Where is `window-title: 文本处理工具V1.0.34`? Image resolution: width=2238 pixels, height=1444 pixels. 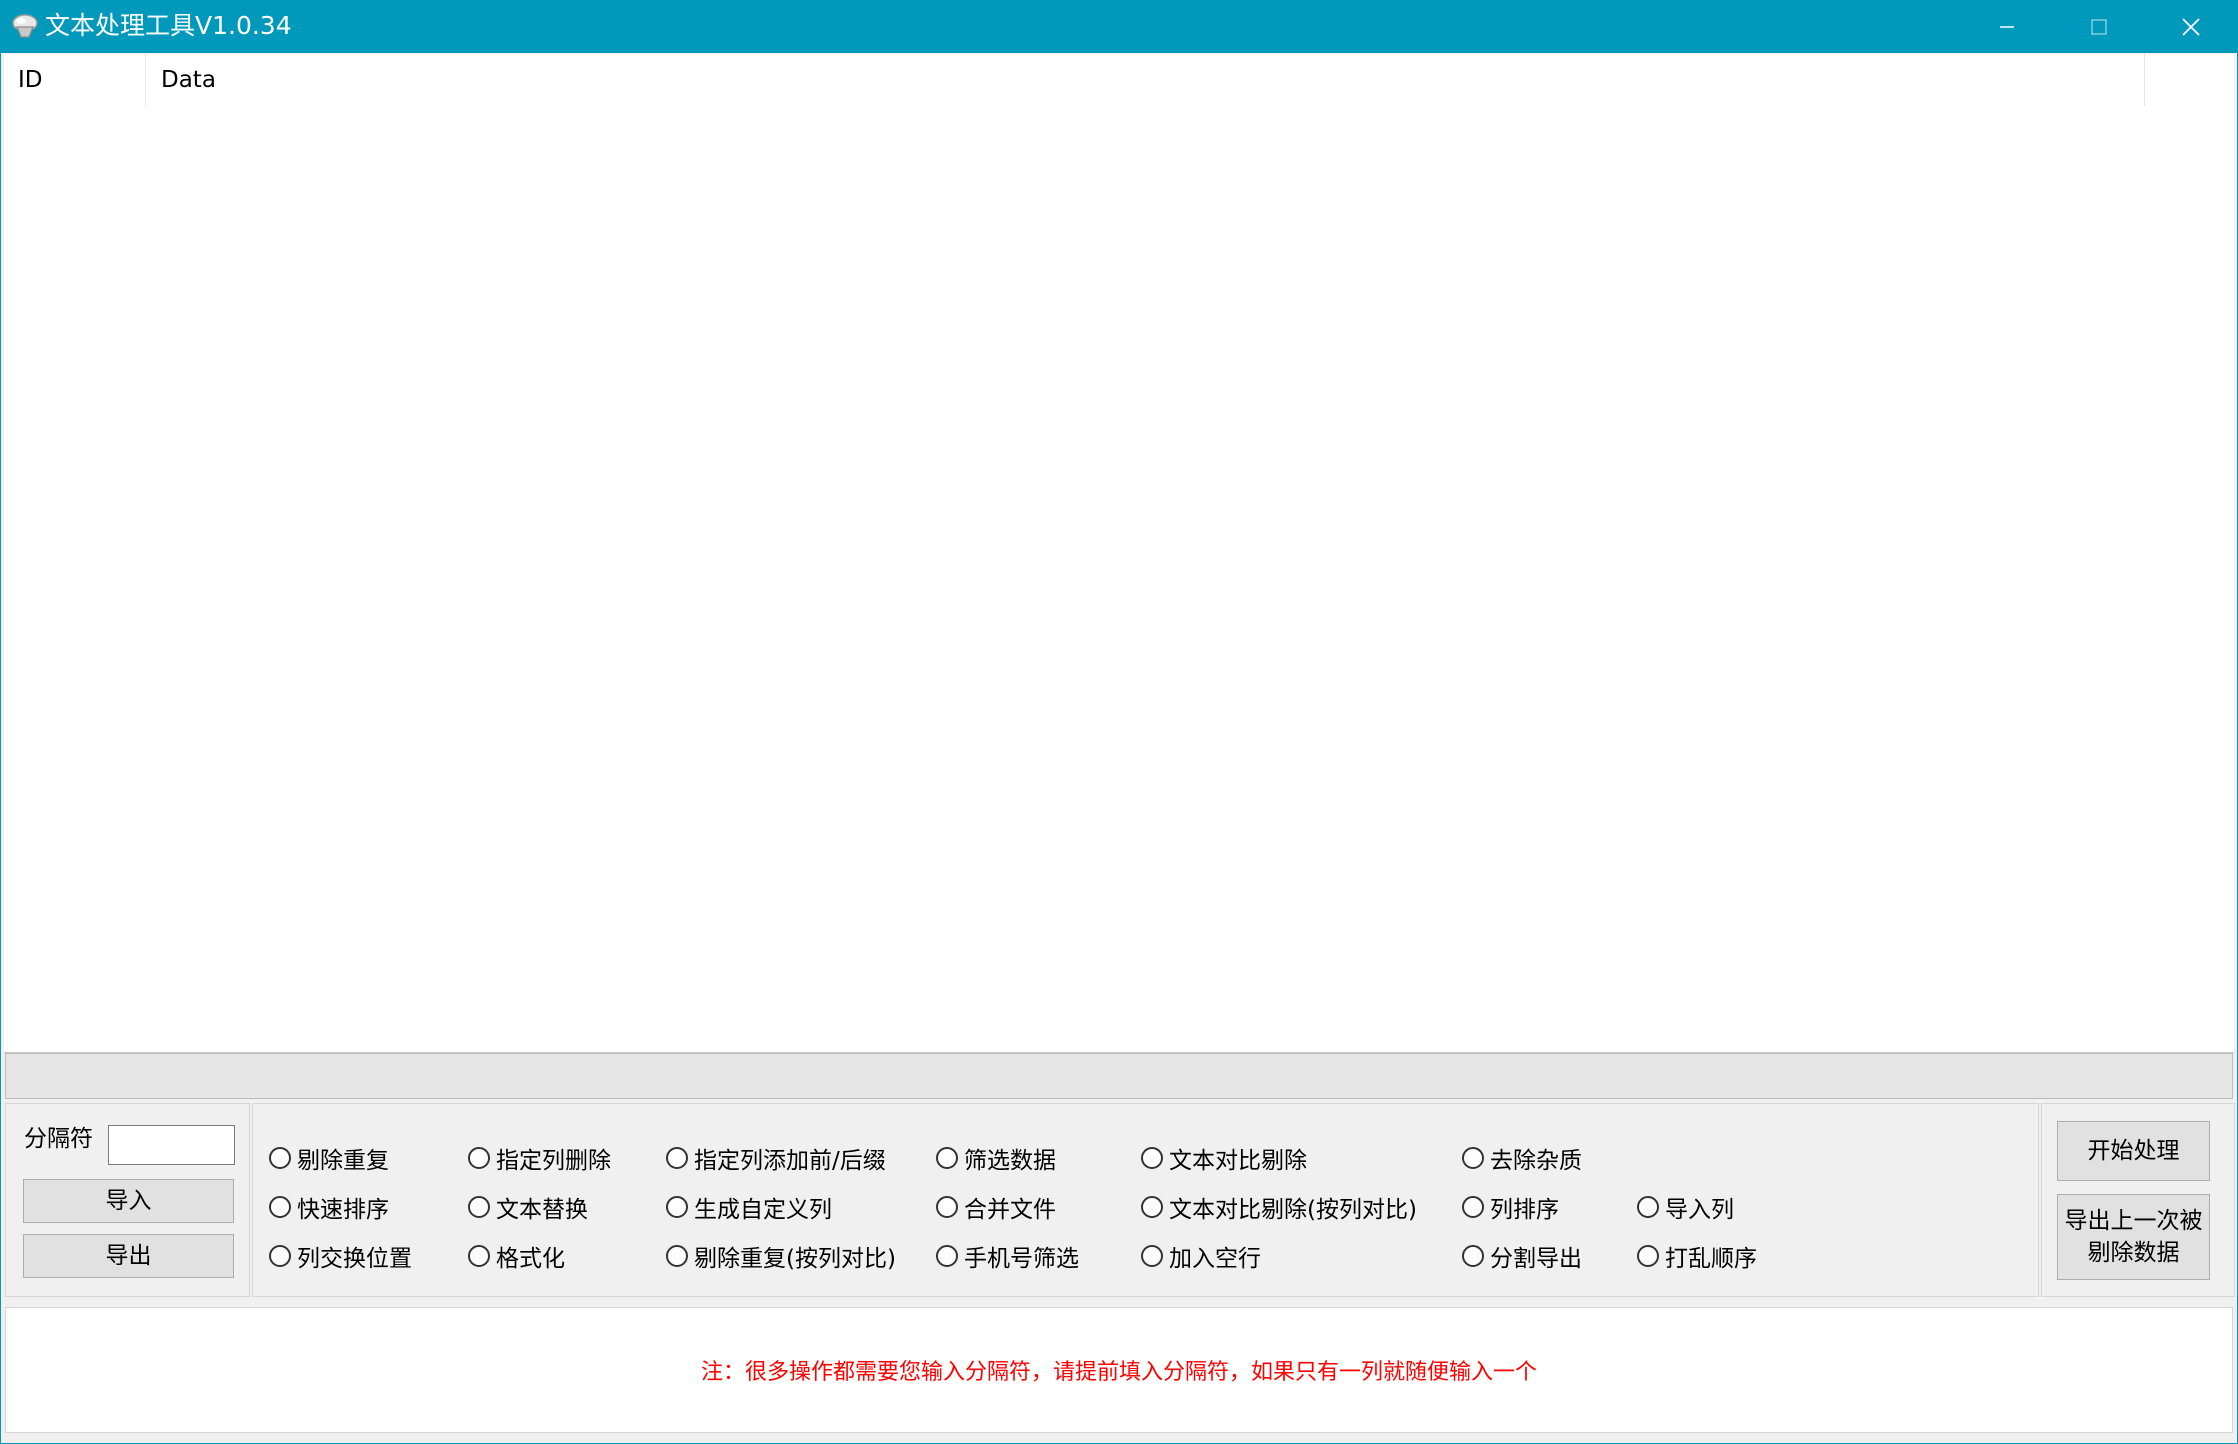 window-title: 文本处理工具V1.0.34 is located at coordinates (168, 25).